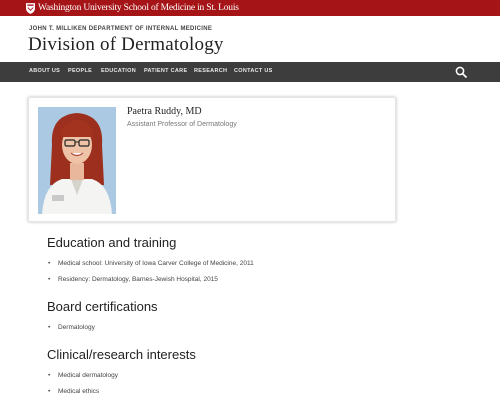 The height and width of the screenshot is (400, 500). What do you see at coordinates (182, 124) in the screenshot?
I see `person-title: Assistant Professor of Dermatology` at bounding box center [182, 124].